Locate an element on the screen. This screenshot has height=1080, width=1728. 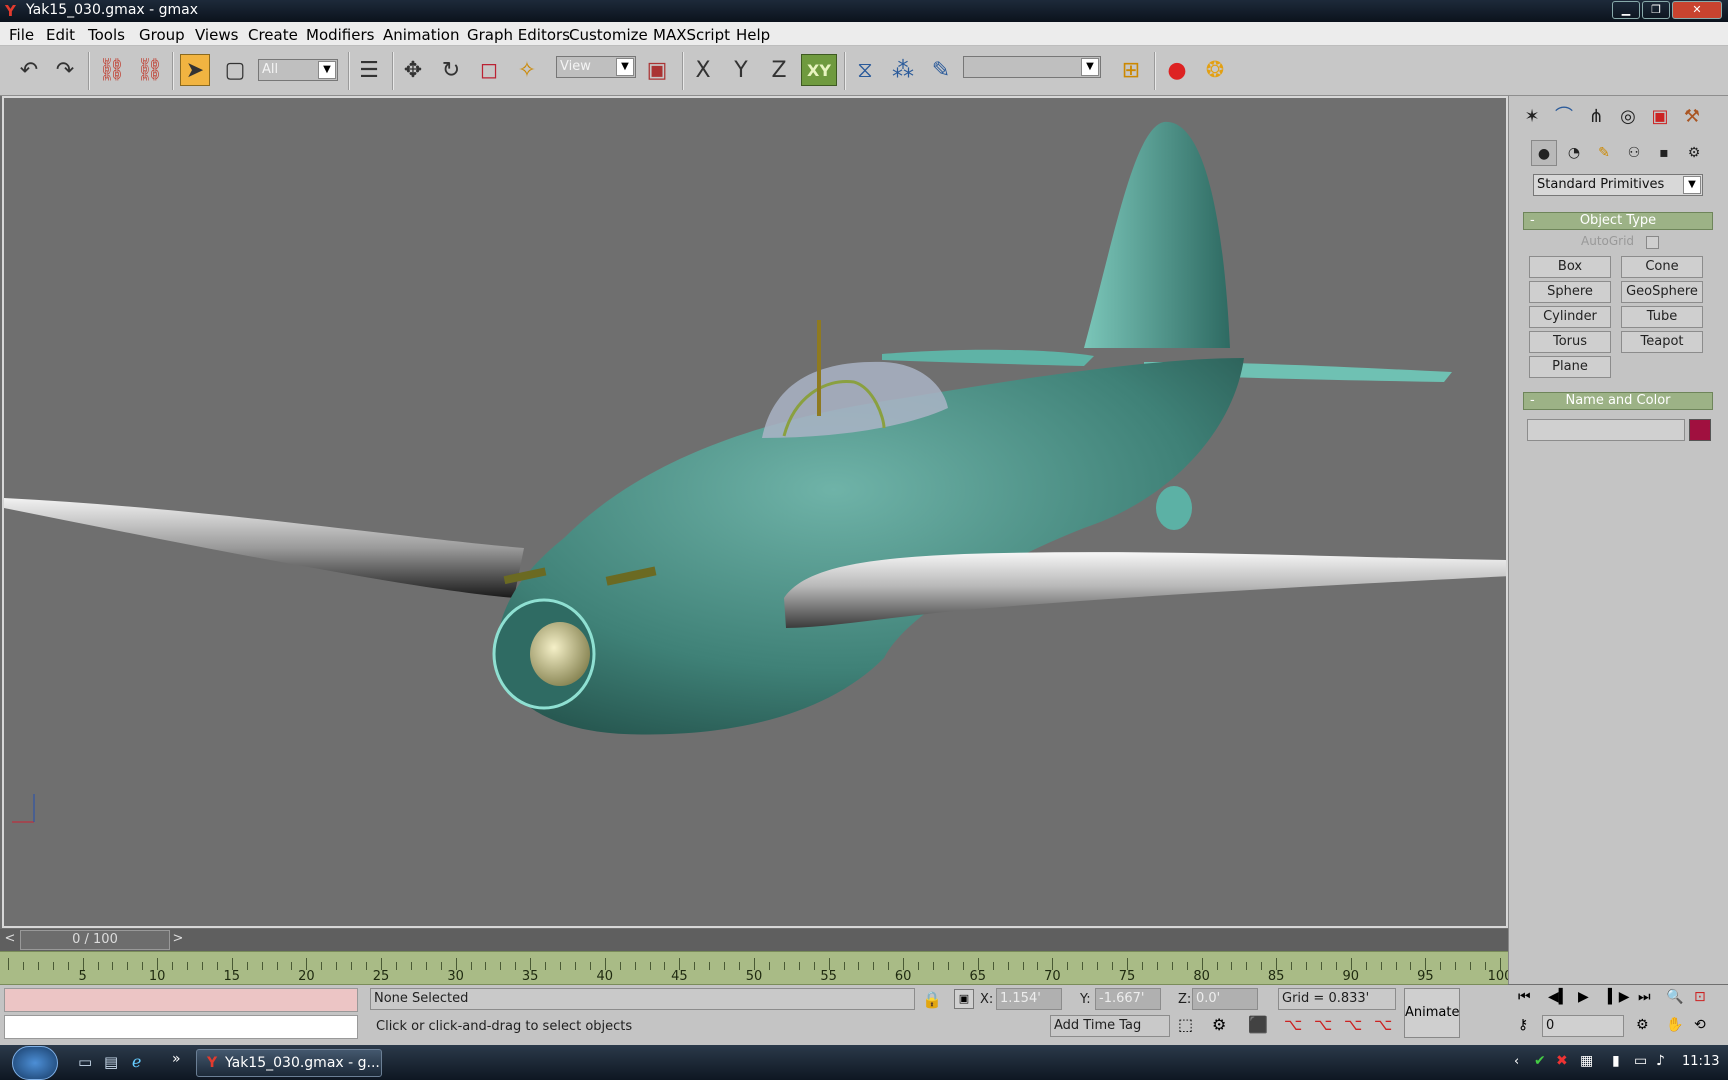
display-tab-icon: ▣ is located at coordinates (1660, 117).